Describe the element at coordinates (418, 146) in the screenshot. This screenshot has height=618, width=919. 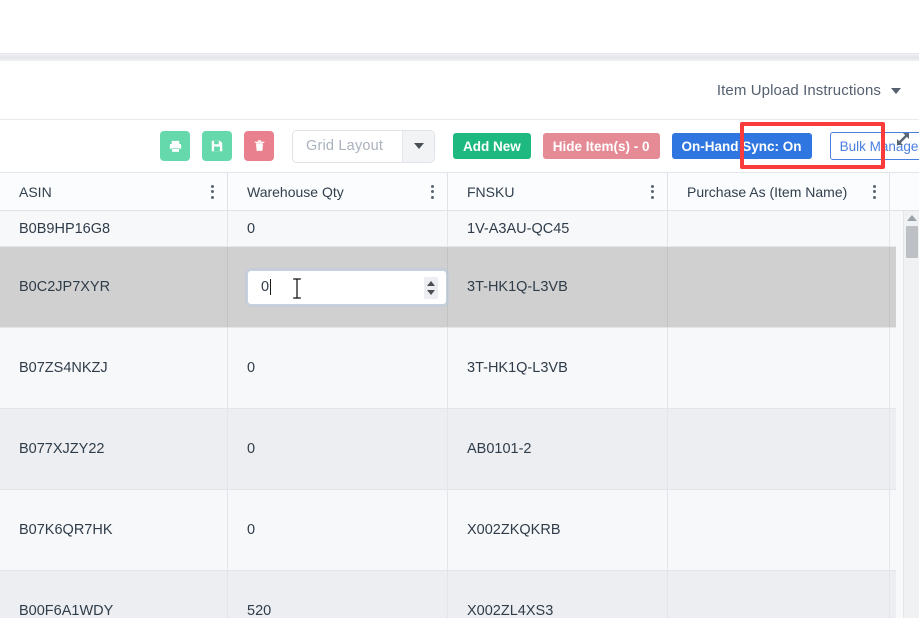
I see `caret-down-icon` at that location.